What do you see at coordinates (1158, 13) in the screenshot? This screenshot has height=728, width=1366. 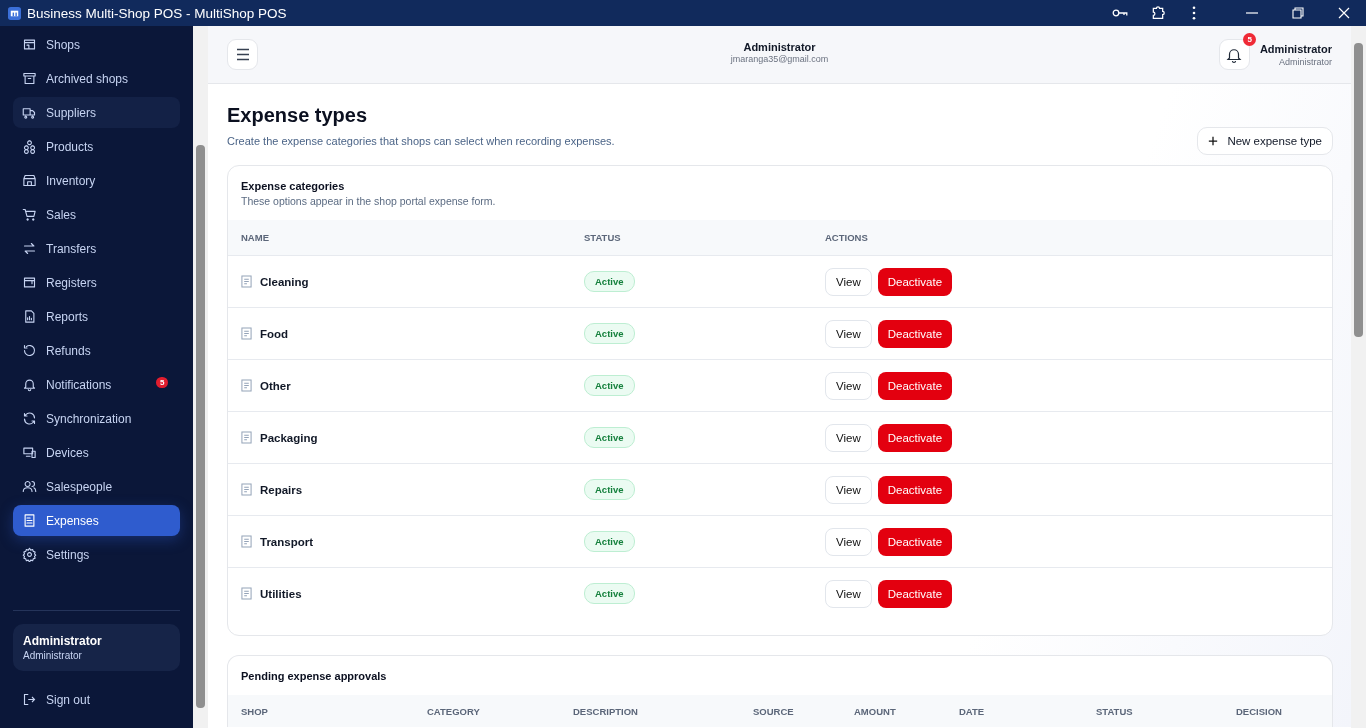 I see `puzzle-icon` at bounding box center [1158, 13].